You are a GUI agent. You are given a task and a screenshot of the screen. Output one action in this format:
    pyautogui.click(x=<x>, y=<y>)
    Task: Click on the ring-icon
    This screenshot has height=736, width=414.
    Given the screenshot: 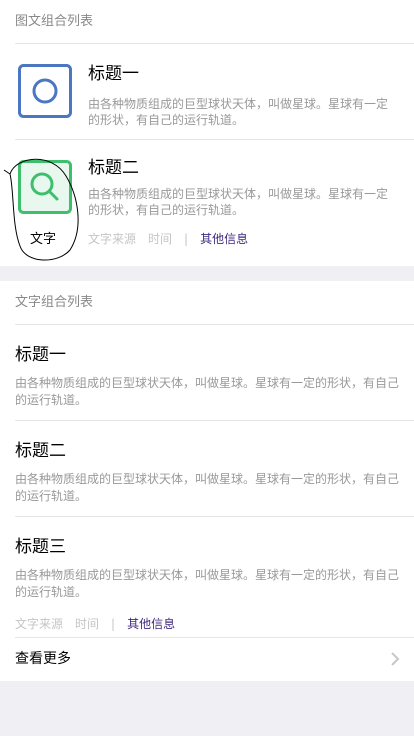 What is the action you would take?
    pyautogui.click(x=45, y=91)
    